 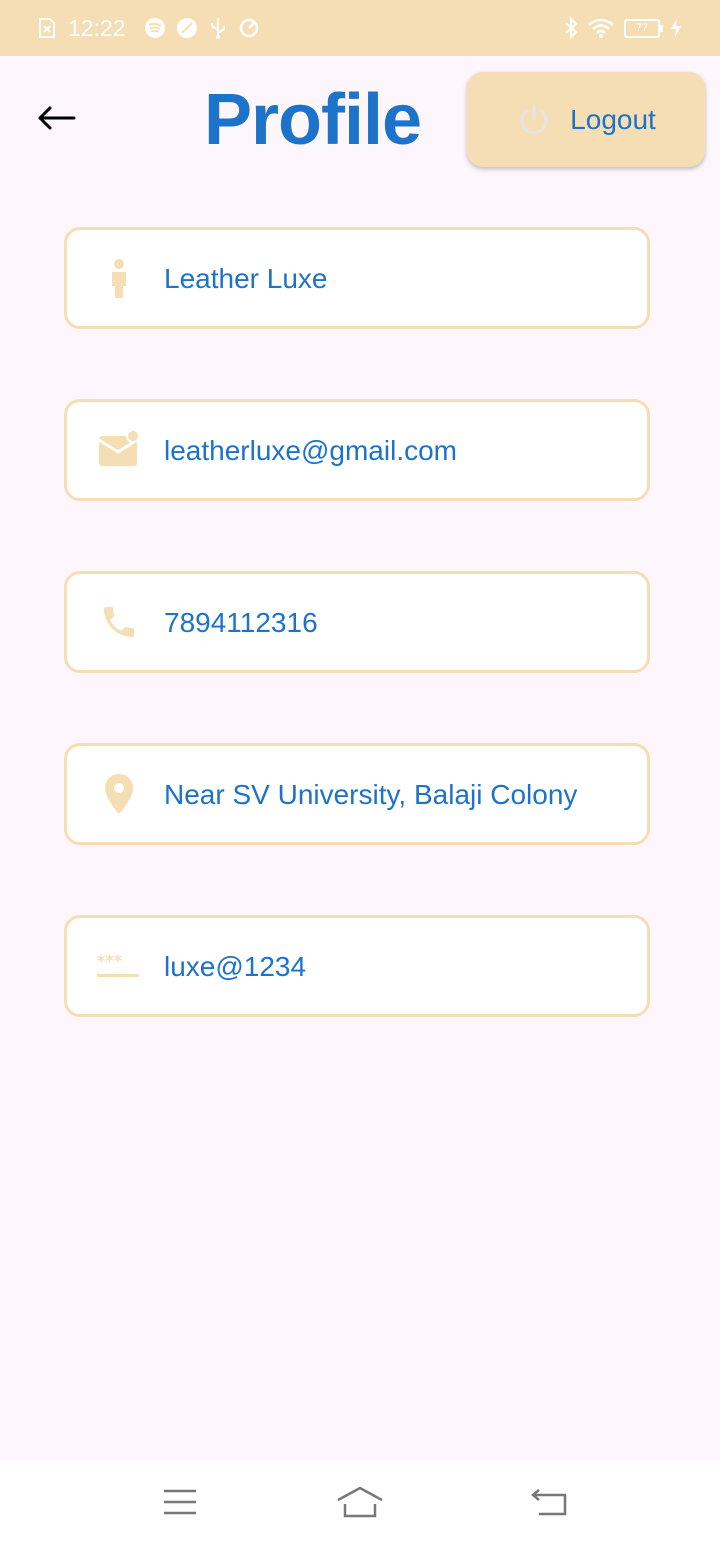 I want to click on person-icon, so click(x=119, y=278).